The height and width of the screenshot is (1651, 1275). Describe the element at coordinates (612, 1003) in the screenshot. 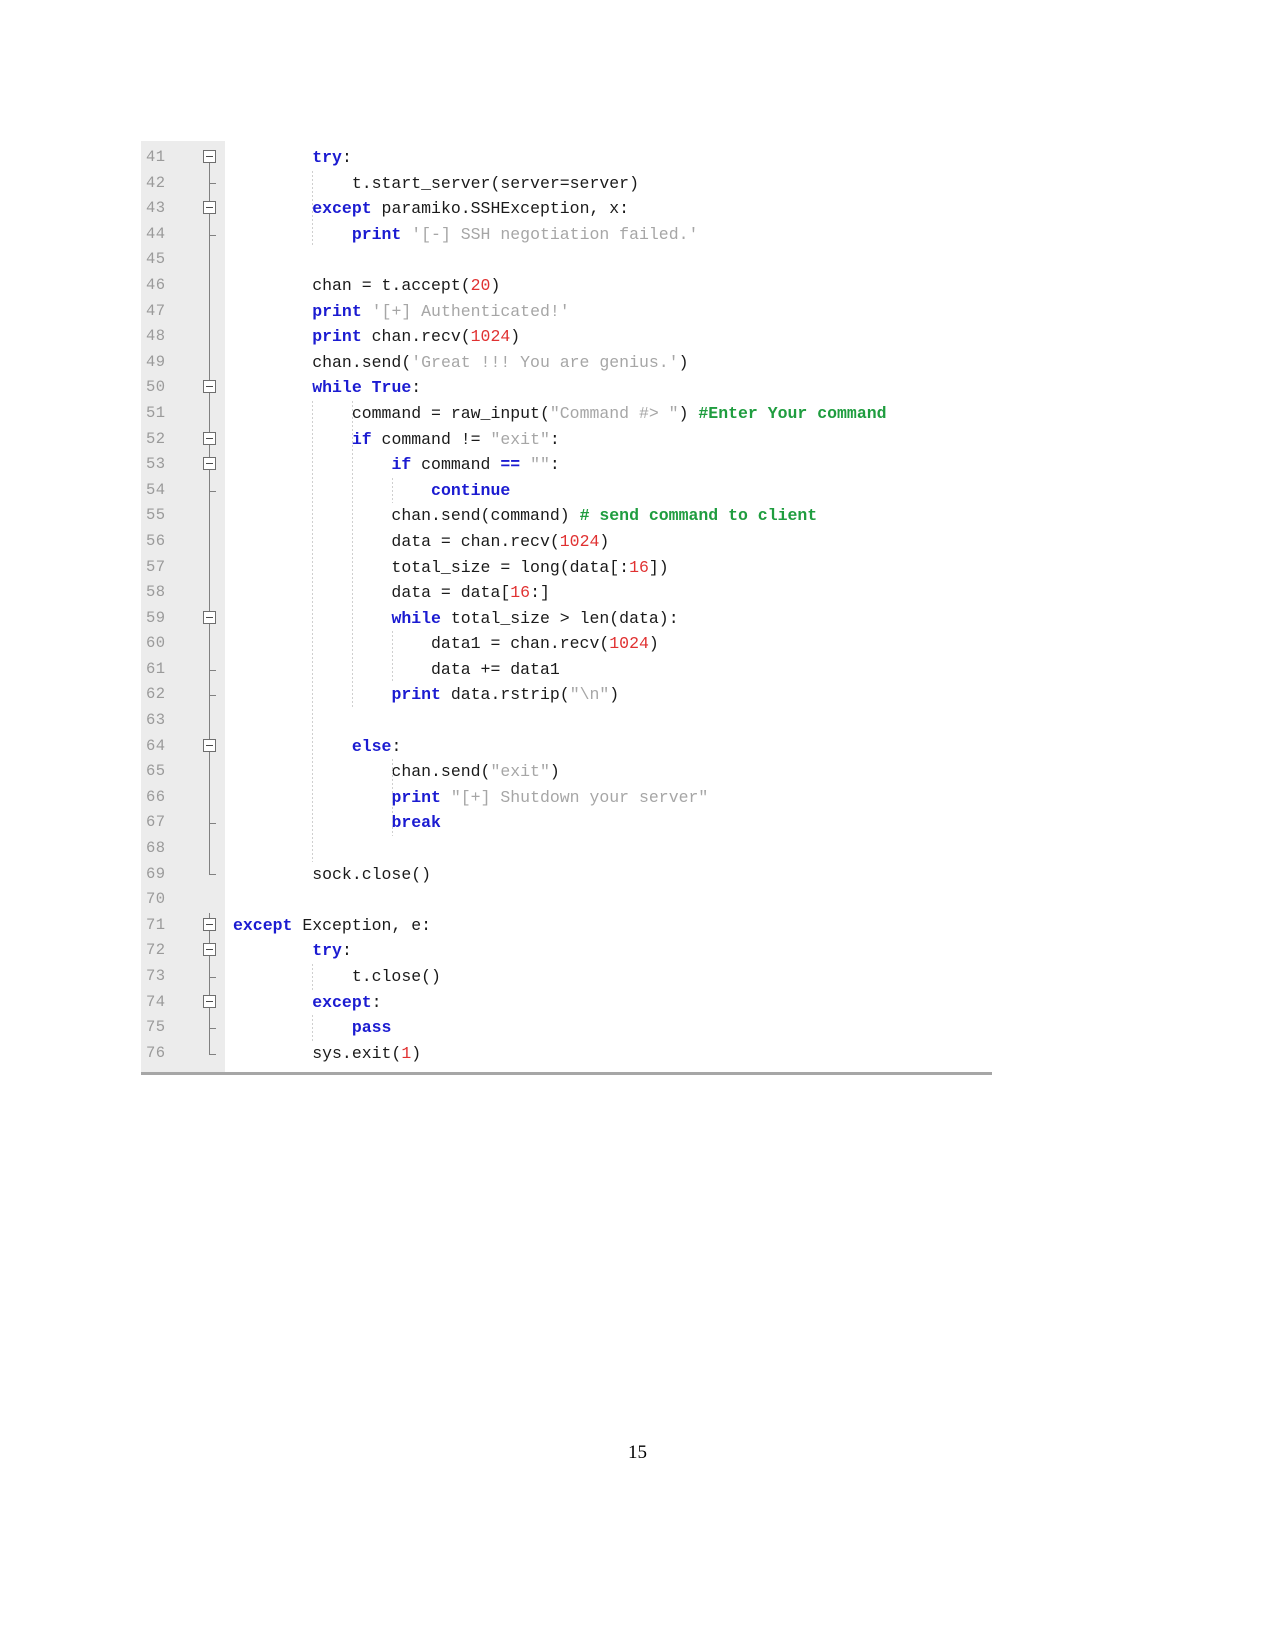

I see `code-line: except:` at that location.